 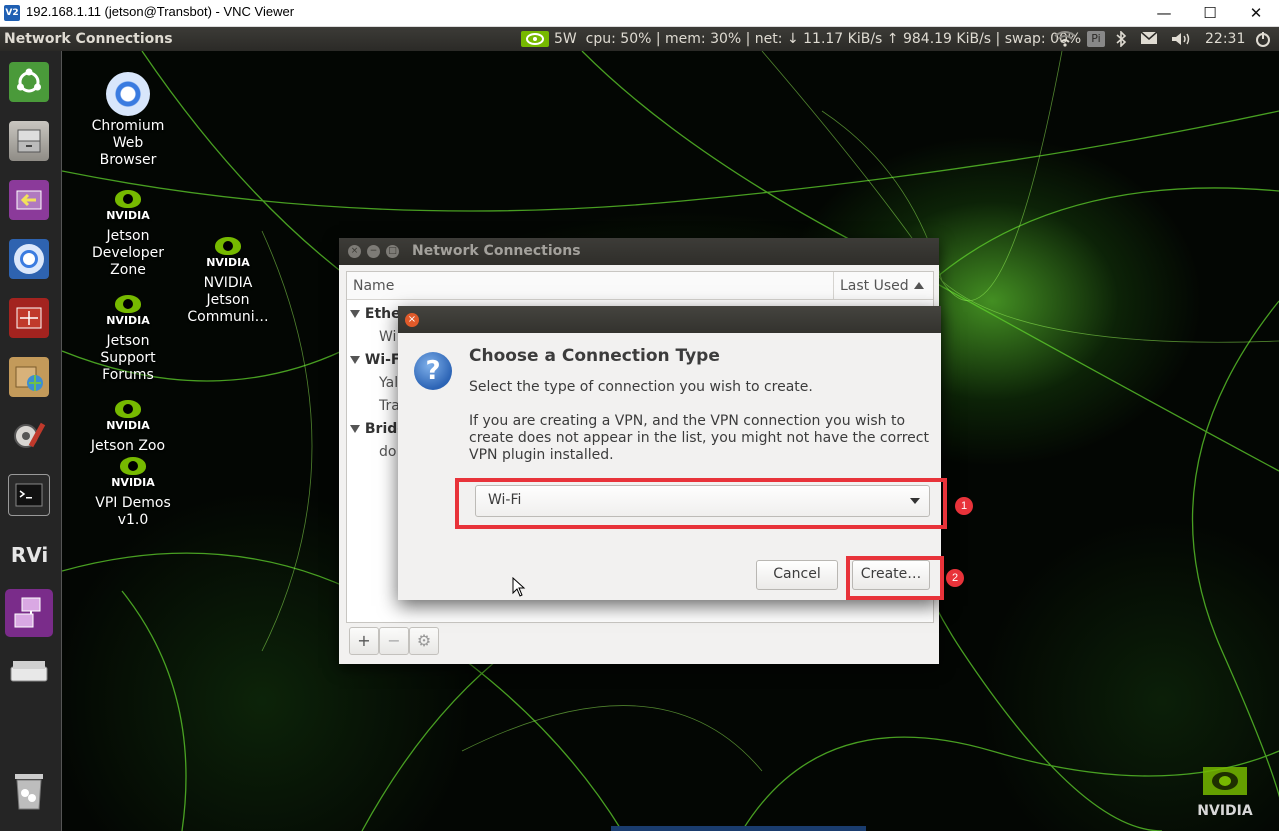 I want to click on row-label: Ethe, so click(x=382, y=314).